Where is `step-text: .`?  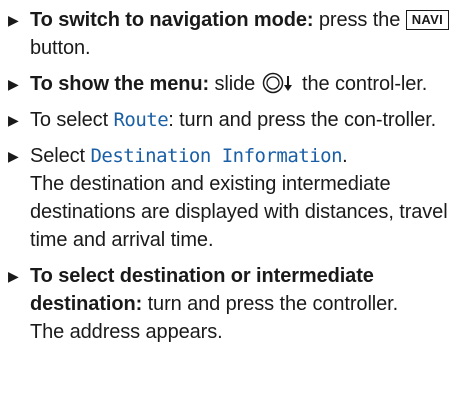
step-text: . is located at coordinates (345, 156).